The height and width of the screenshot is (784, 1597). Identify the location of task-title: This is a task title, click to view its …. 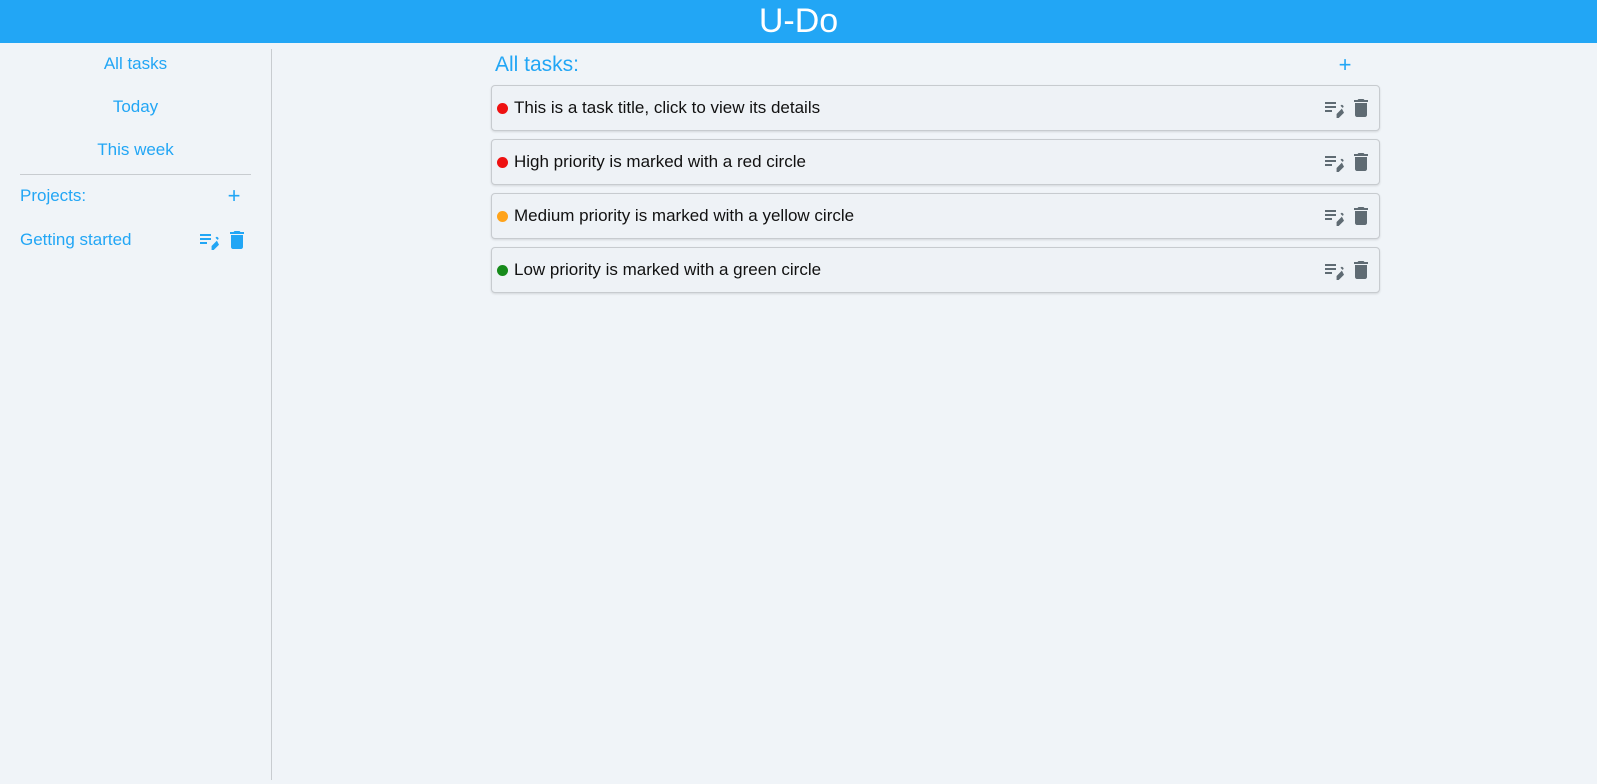
(667, 107).